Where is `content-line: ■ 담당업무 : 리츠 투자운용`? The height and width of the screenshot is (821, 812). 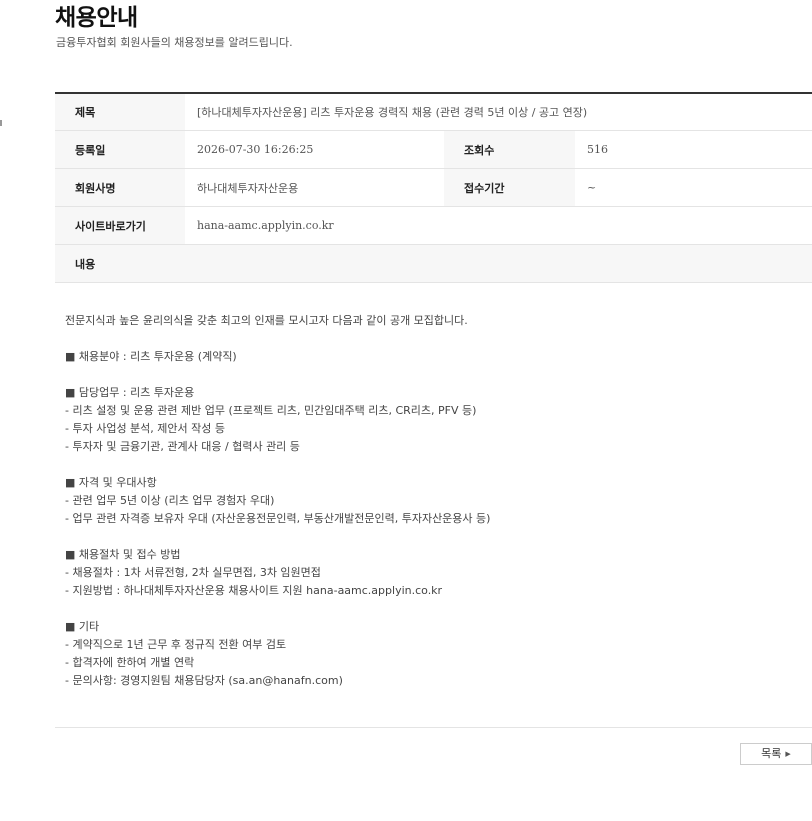
content-line: ■ 담당업무 : 리츠 투자운용 is located at coordinates (130, 392).